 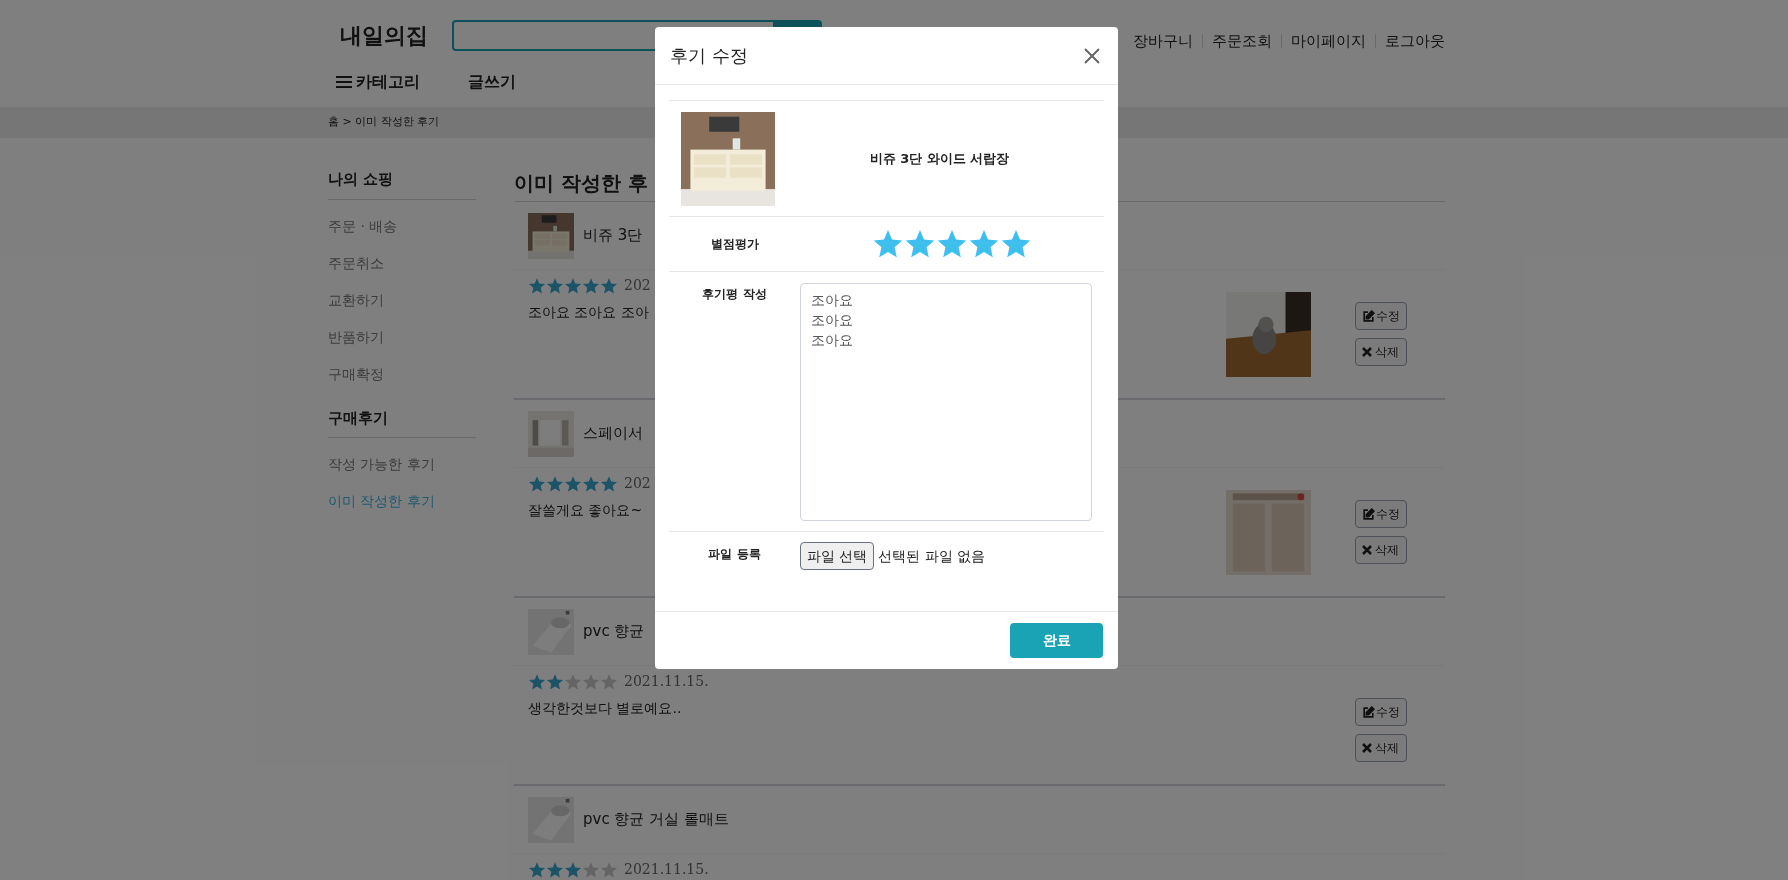 What do you see at coordinates (344, 82) in the screenshot?
I see `menu-icon` at bounding box center [344, 82].